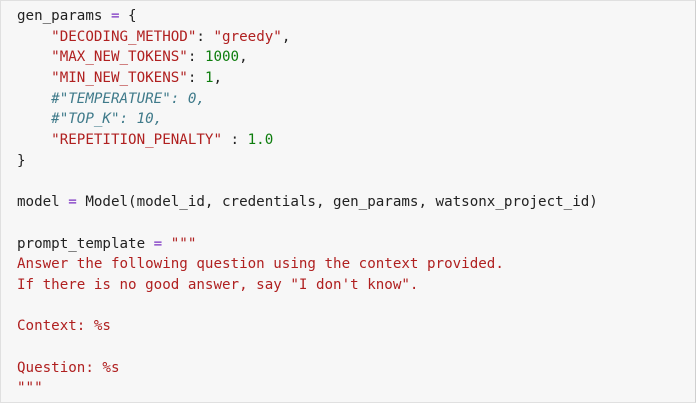 The width and height of the screenshot is (696, 403). What do you see at coordinates (119, 78) in the screenshot?
I see `string-literal: "MIN_NEW_TOKENS"` at bounding box center [119, 78].